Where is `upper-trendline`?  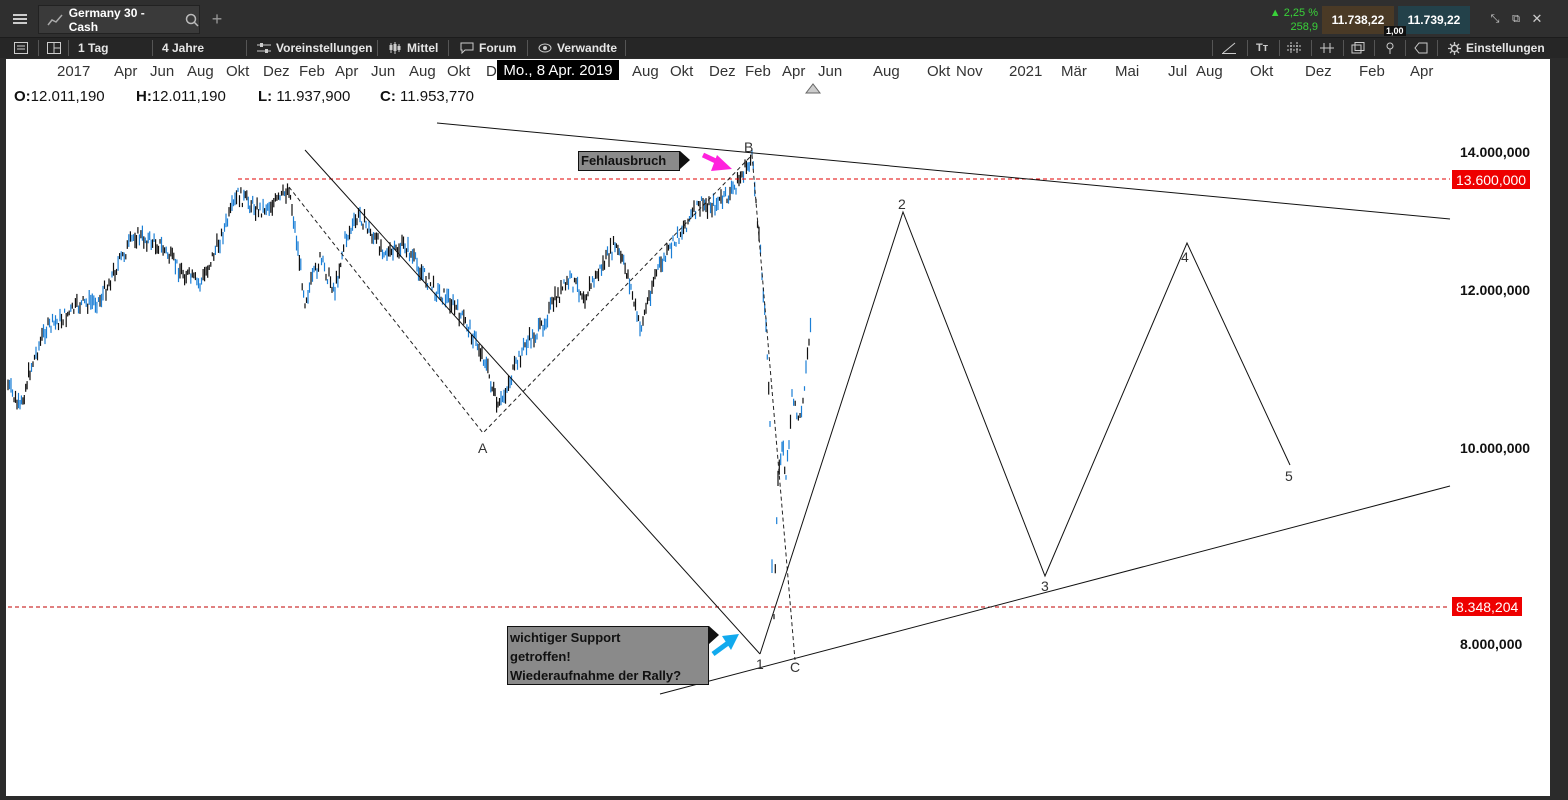
upper-trendline is located at coordinates (943, 171).